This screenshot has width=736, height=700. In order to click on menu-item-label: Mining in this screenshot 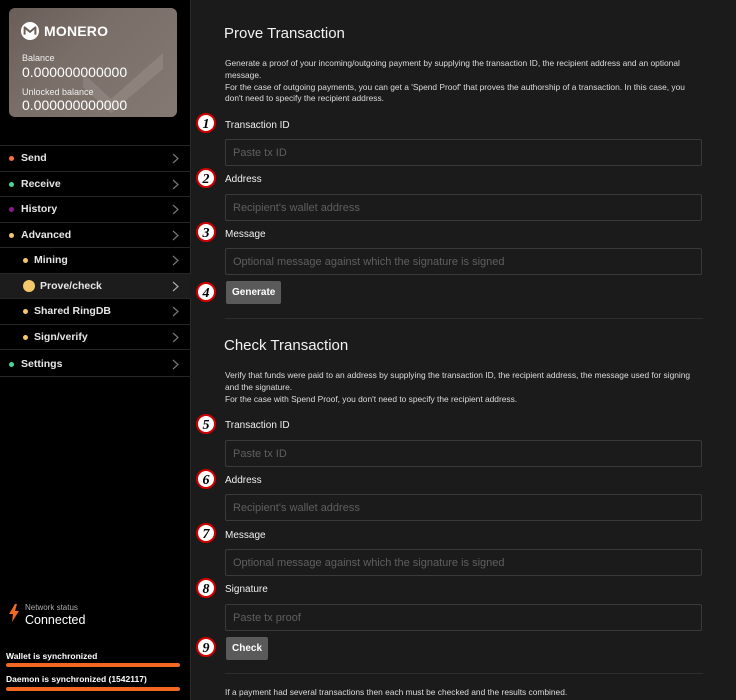, I will do `click(51, 260)`.